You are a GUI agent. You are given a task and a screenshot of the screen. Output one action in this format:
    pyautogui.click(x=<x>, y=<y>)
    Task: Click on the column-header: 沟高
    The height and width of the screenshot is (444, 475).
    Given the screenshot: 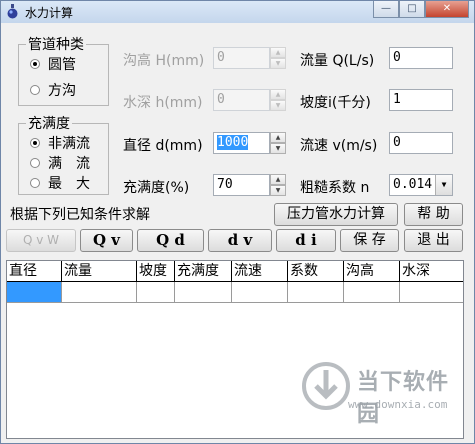 What is the action you would take?
    pyautogui.click(x=372, y=271)
    